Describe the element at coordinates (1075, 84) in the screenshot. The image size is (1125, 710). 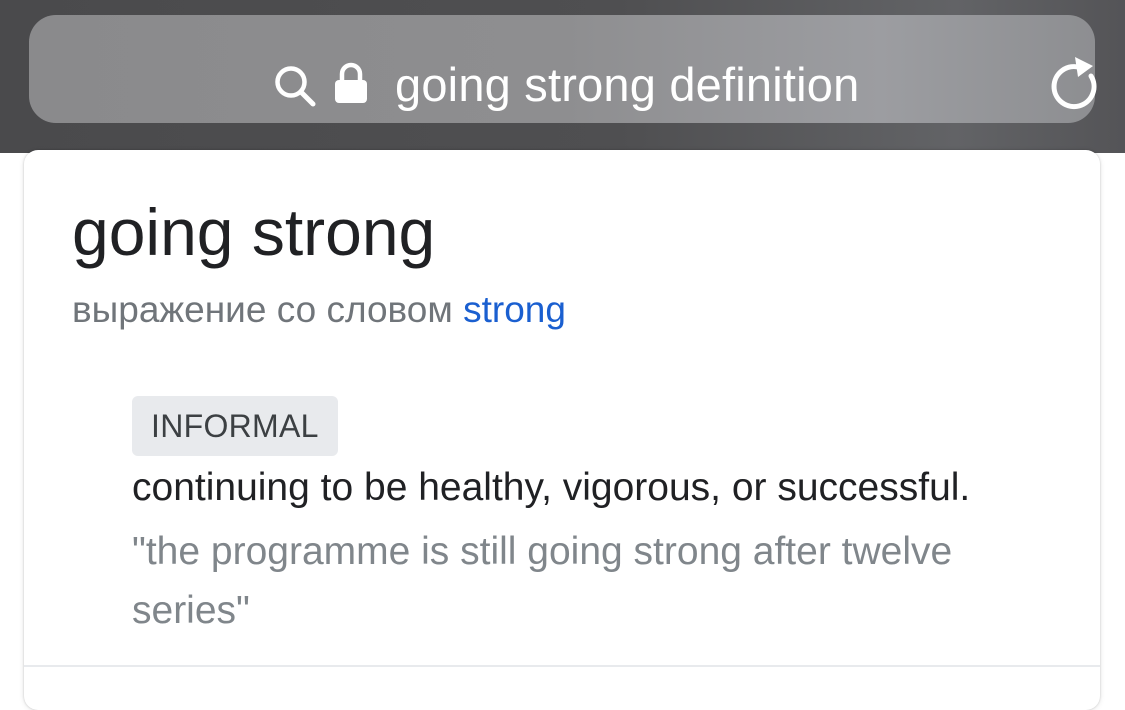
I see `reload-icon` at that location.